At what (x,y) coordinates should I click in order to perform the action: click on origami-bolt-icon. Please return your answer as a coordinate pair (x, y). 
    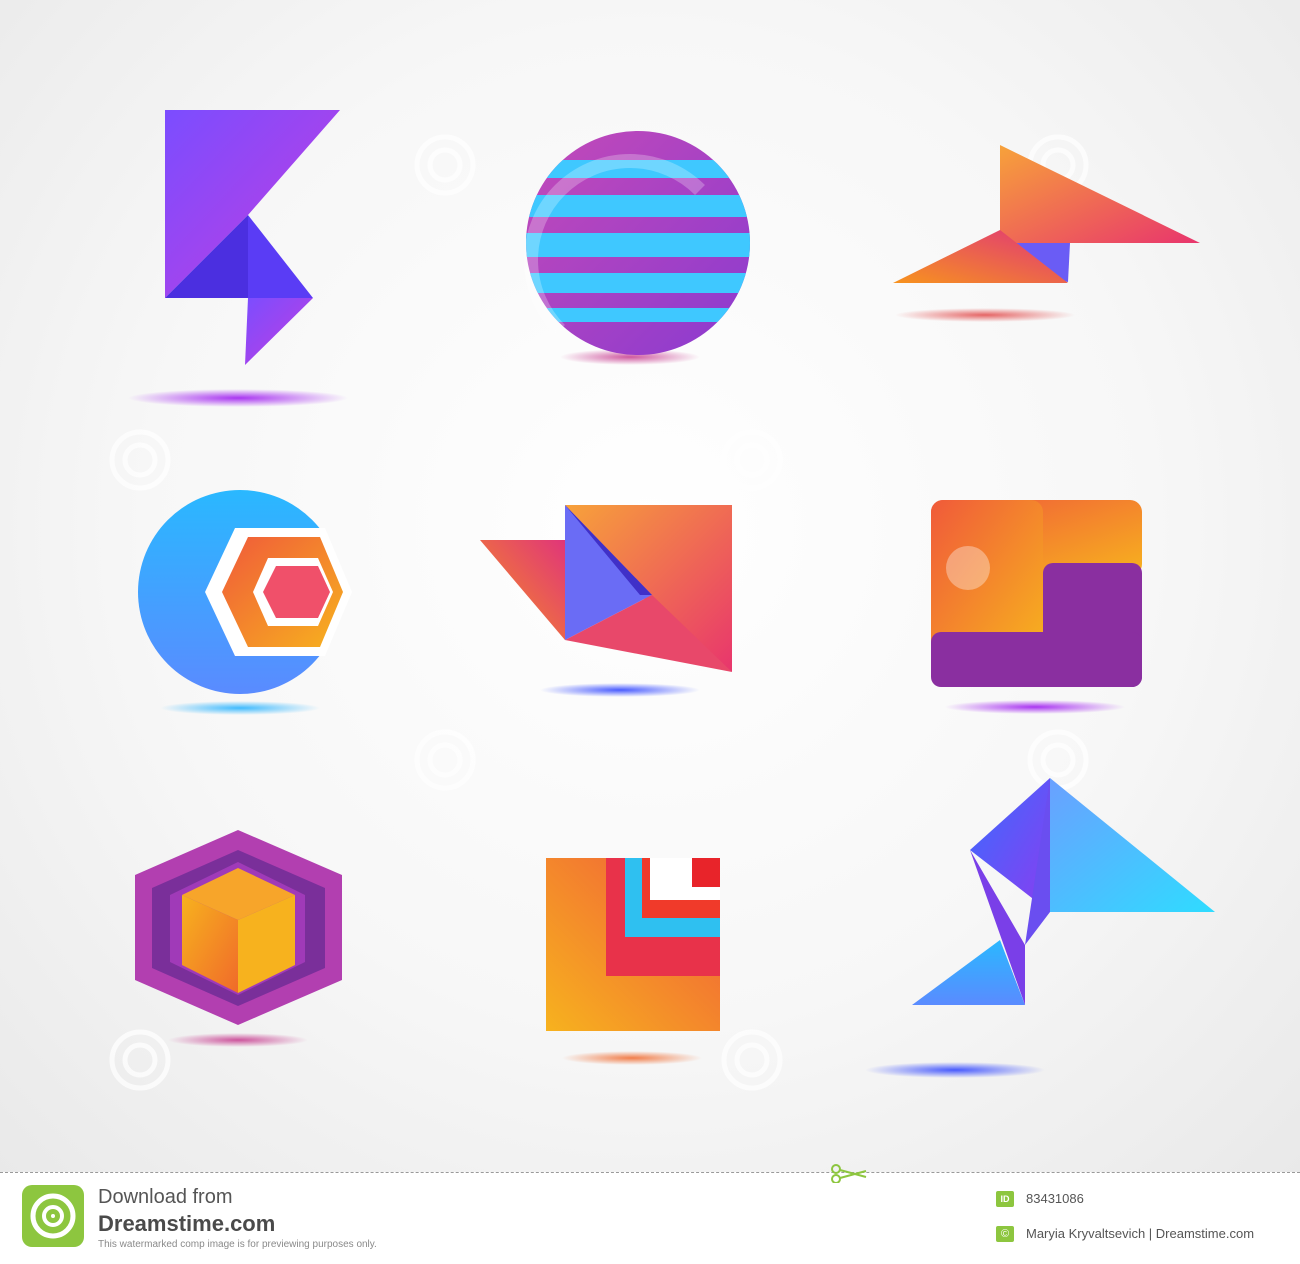
    Looking at the image, I should click on (1040, 928).